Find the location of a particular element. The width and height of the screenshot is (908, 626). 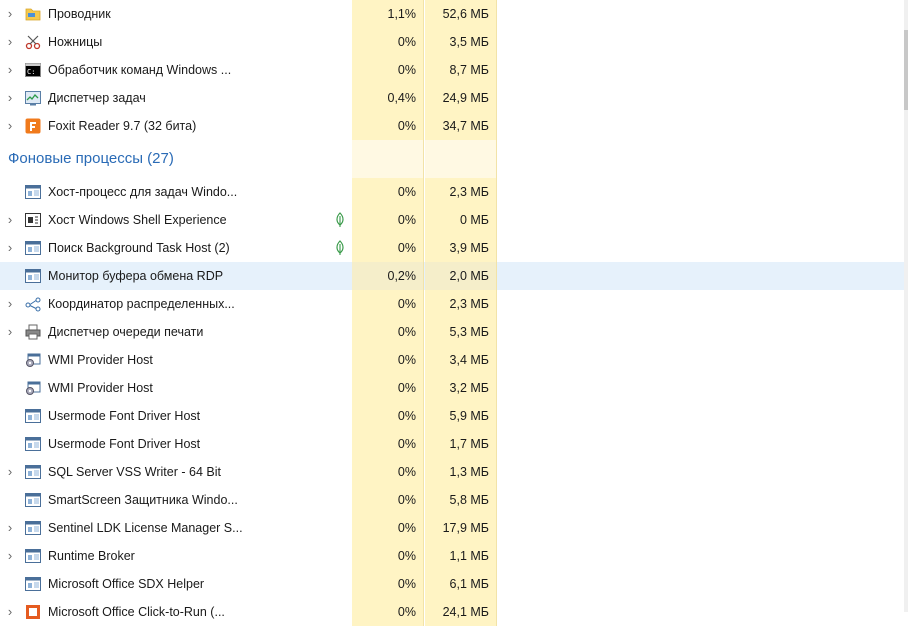

svg-text: C: is located at coordinates (31, 72).